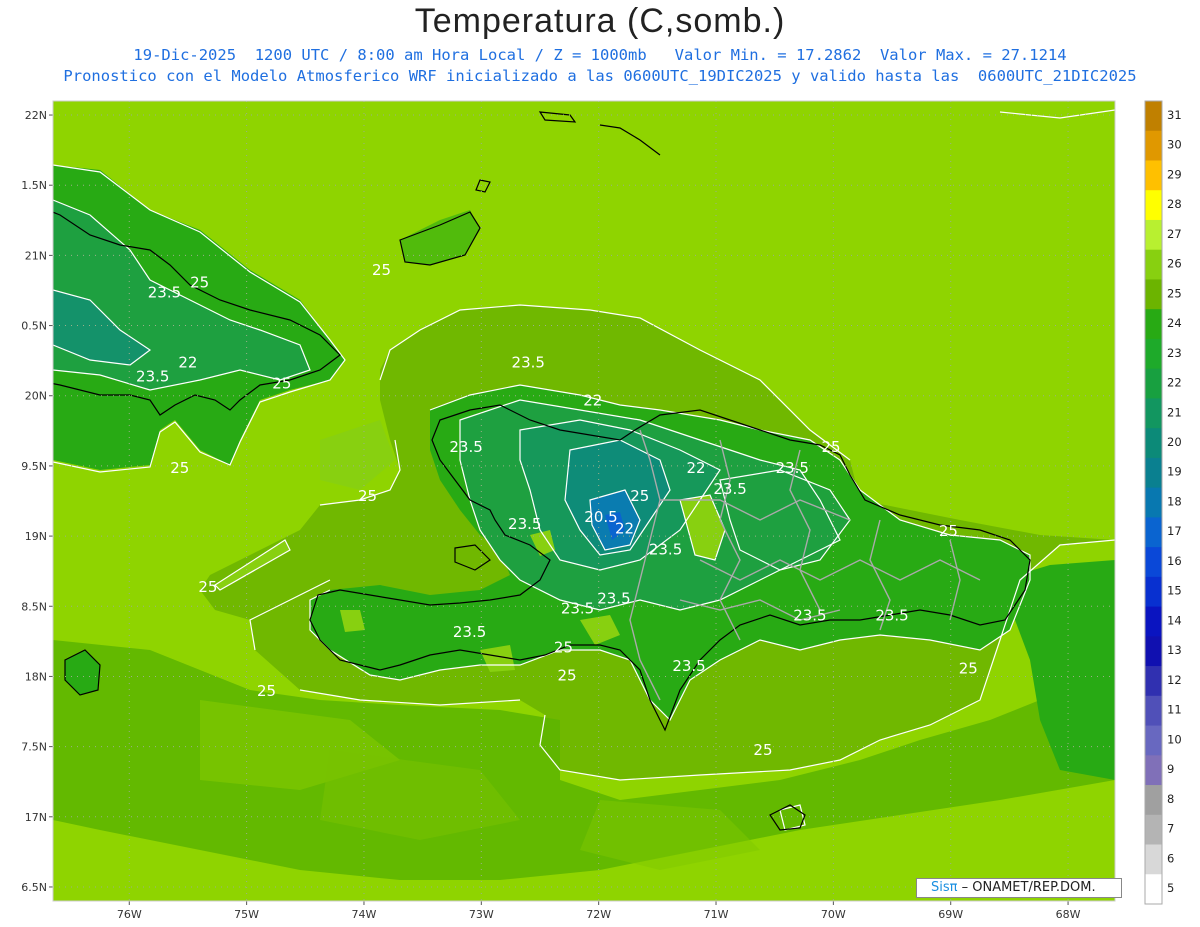 The image size is (1200, 927). What do you see at coordinates (36, 817) in the screenshot?
I see `lat-tick-label: 17N` at bounding box center [36, 817].